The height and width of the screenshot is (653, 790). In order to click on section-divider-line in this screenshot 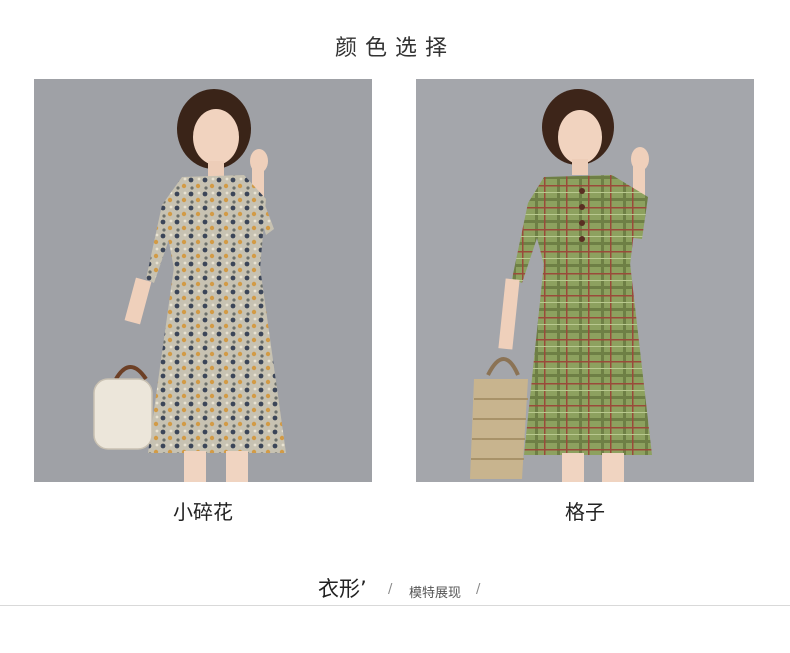, I will do `click(395, 605)`.